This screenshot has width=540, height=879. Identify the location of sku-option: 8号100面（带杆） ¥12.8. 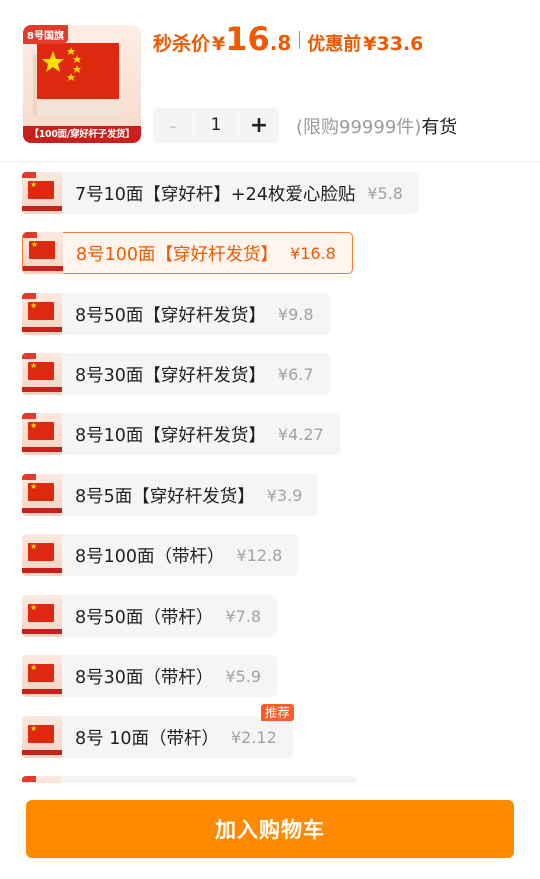
(160, 555).